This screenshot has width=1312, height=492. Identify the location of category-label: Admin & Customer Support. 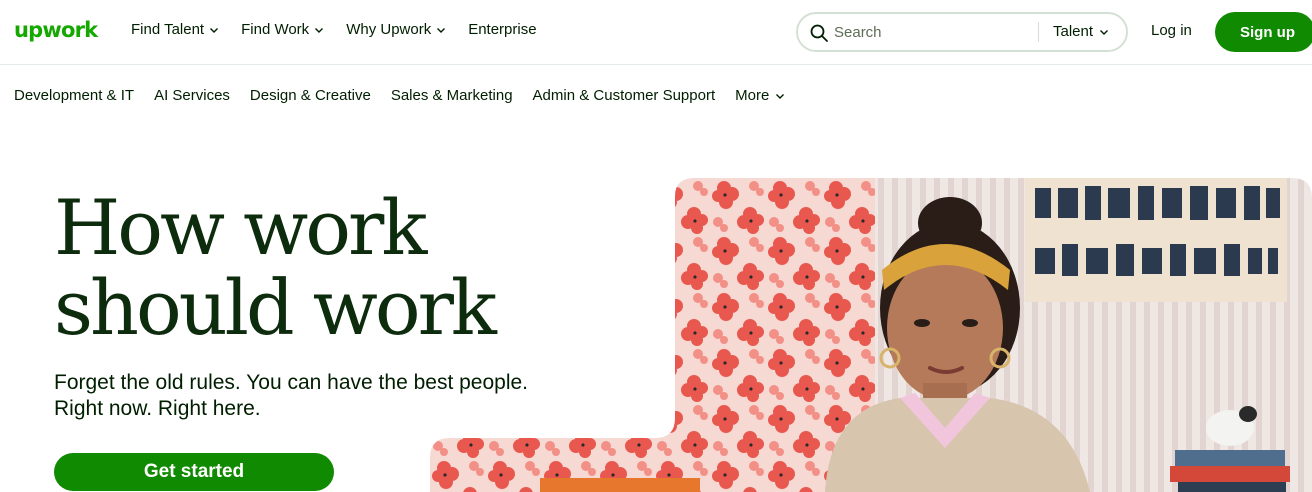
(624, 95).